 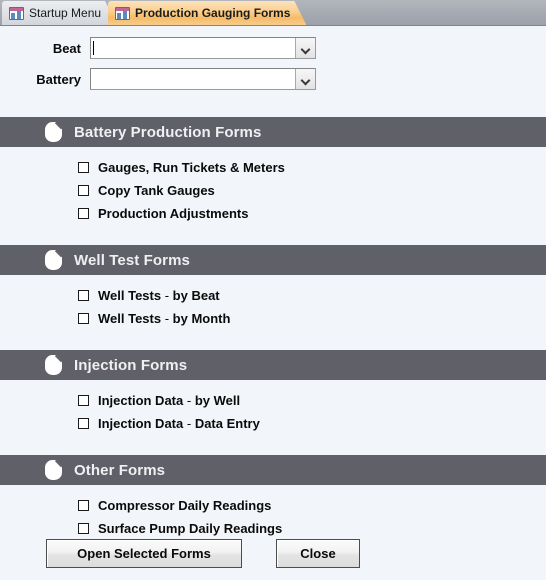 I want to click on filter-row-beat: Beat, so click(x=273, y=48).